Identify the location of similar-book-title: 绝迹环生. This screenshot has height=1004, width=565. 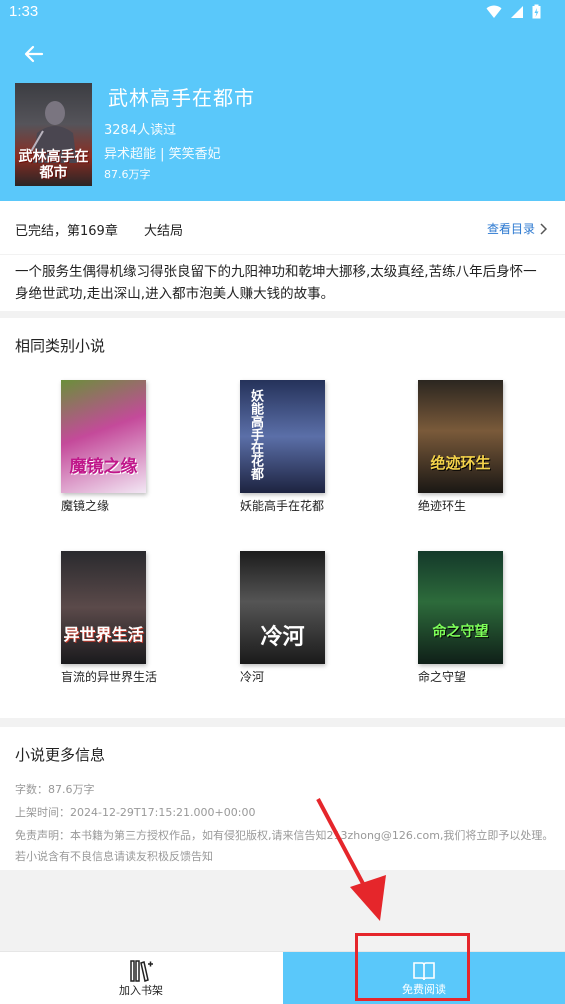
(442, 506).